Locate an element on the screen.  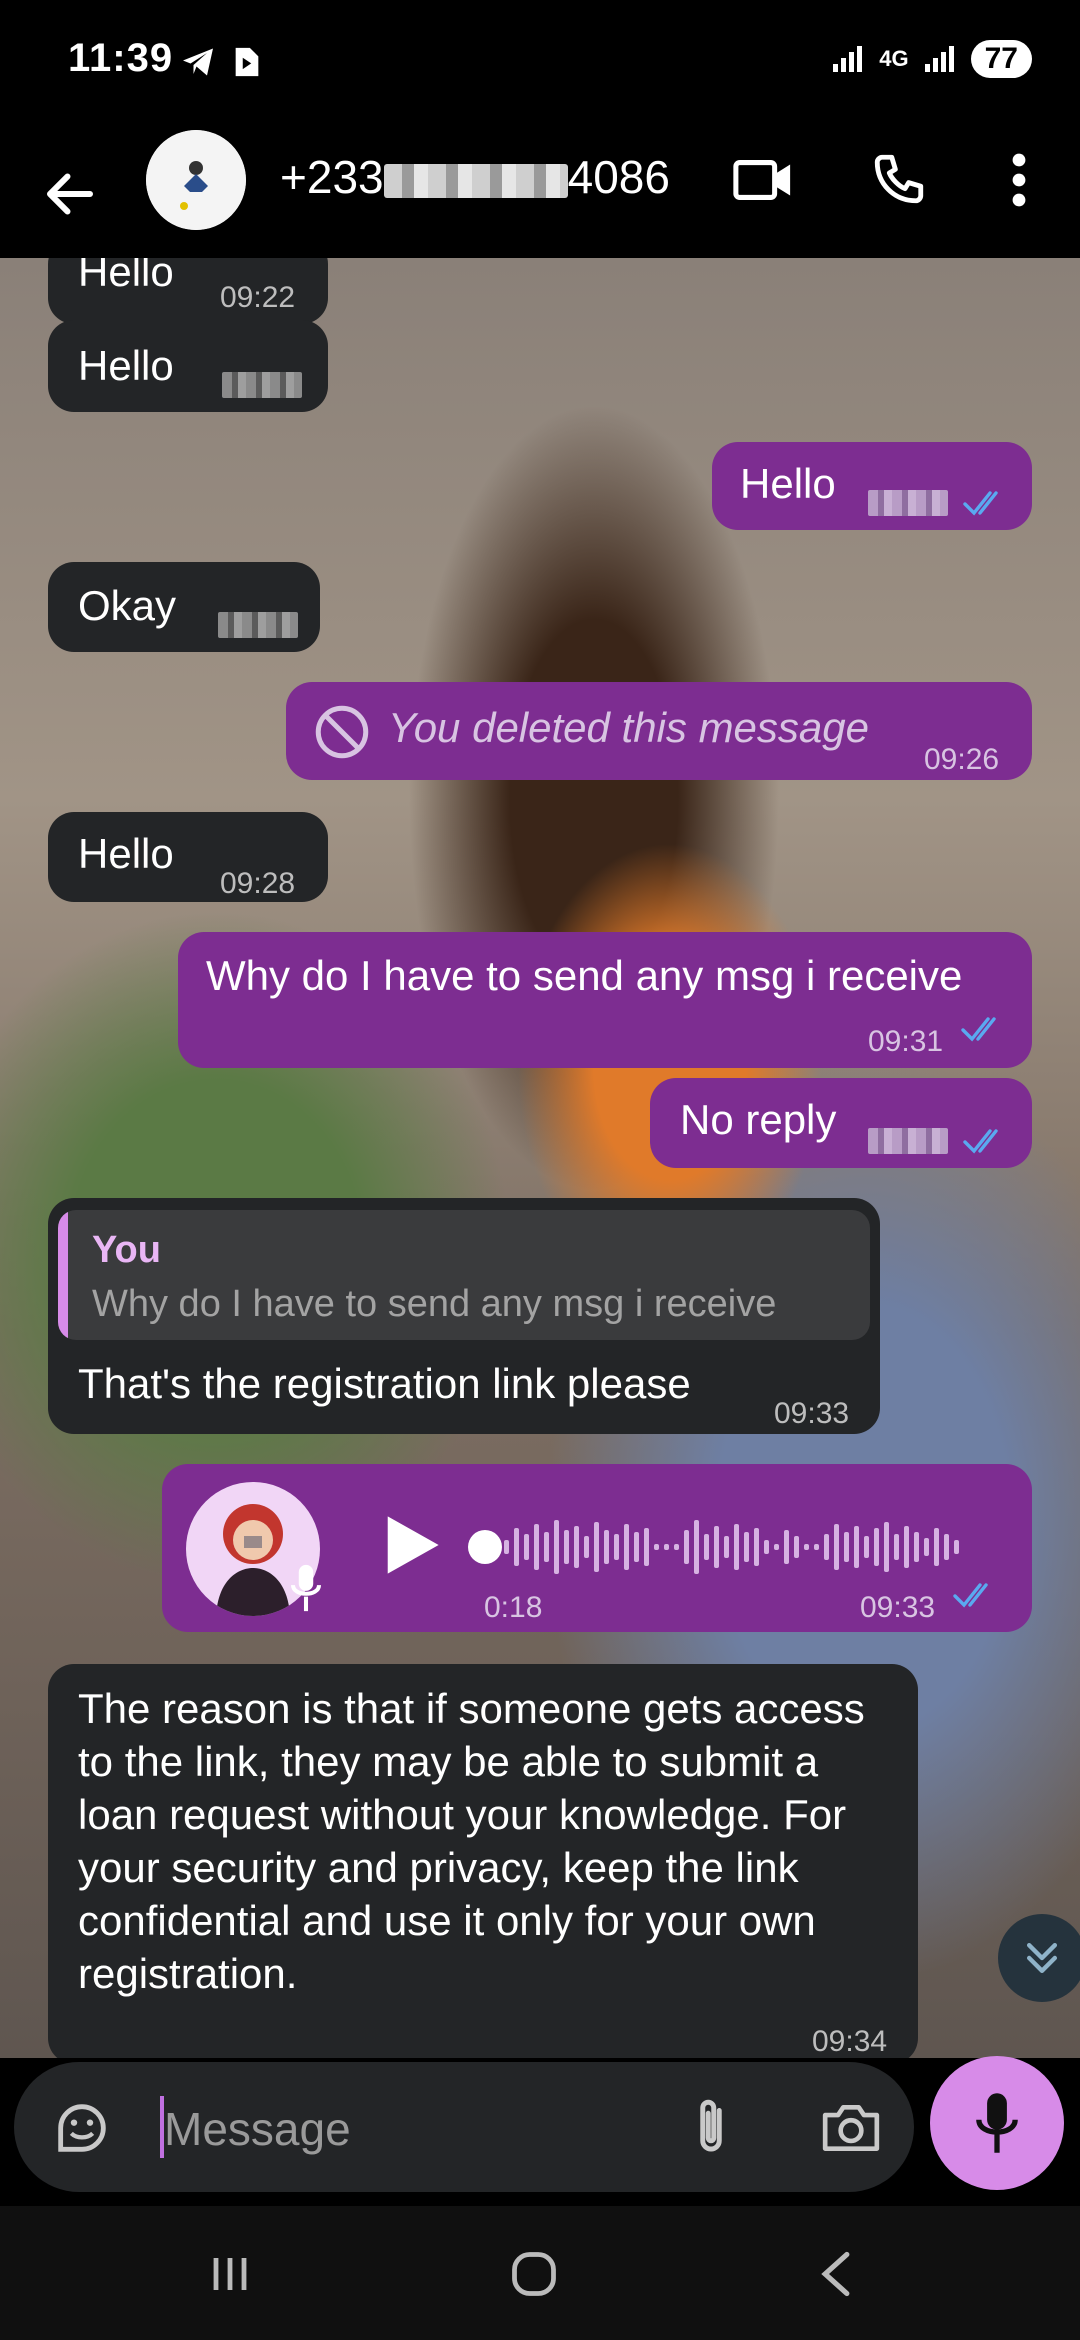
media-app-icon is located at coordinates (247, 62).